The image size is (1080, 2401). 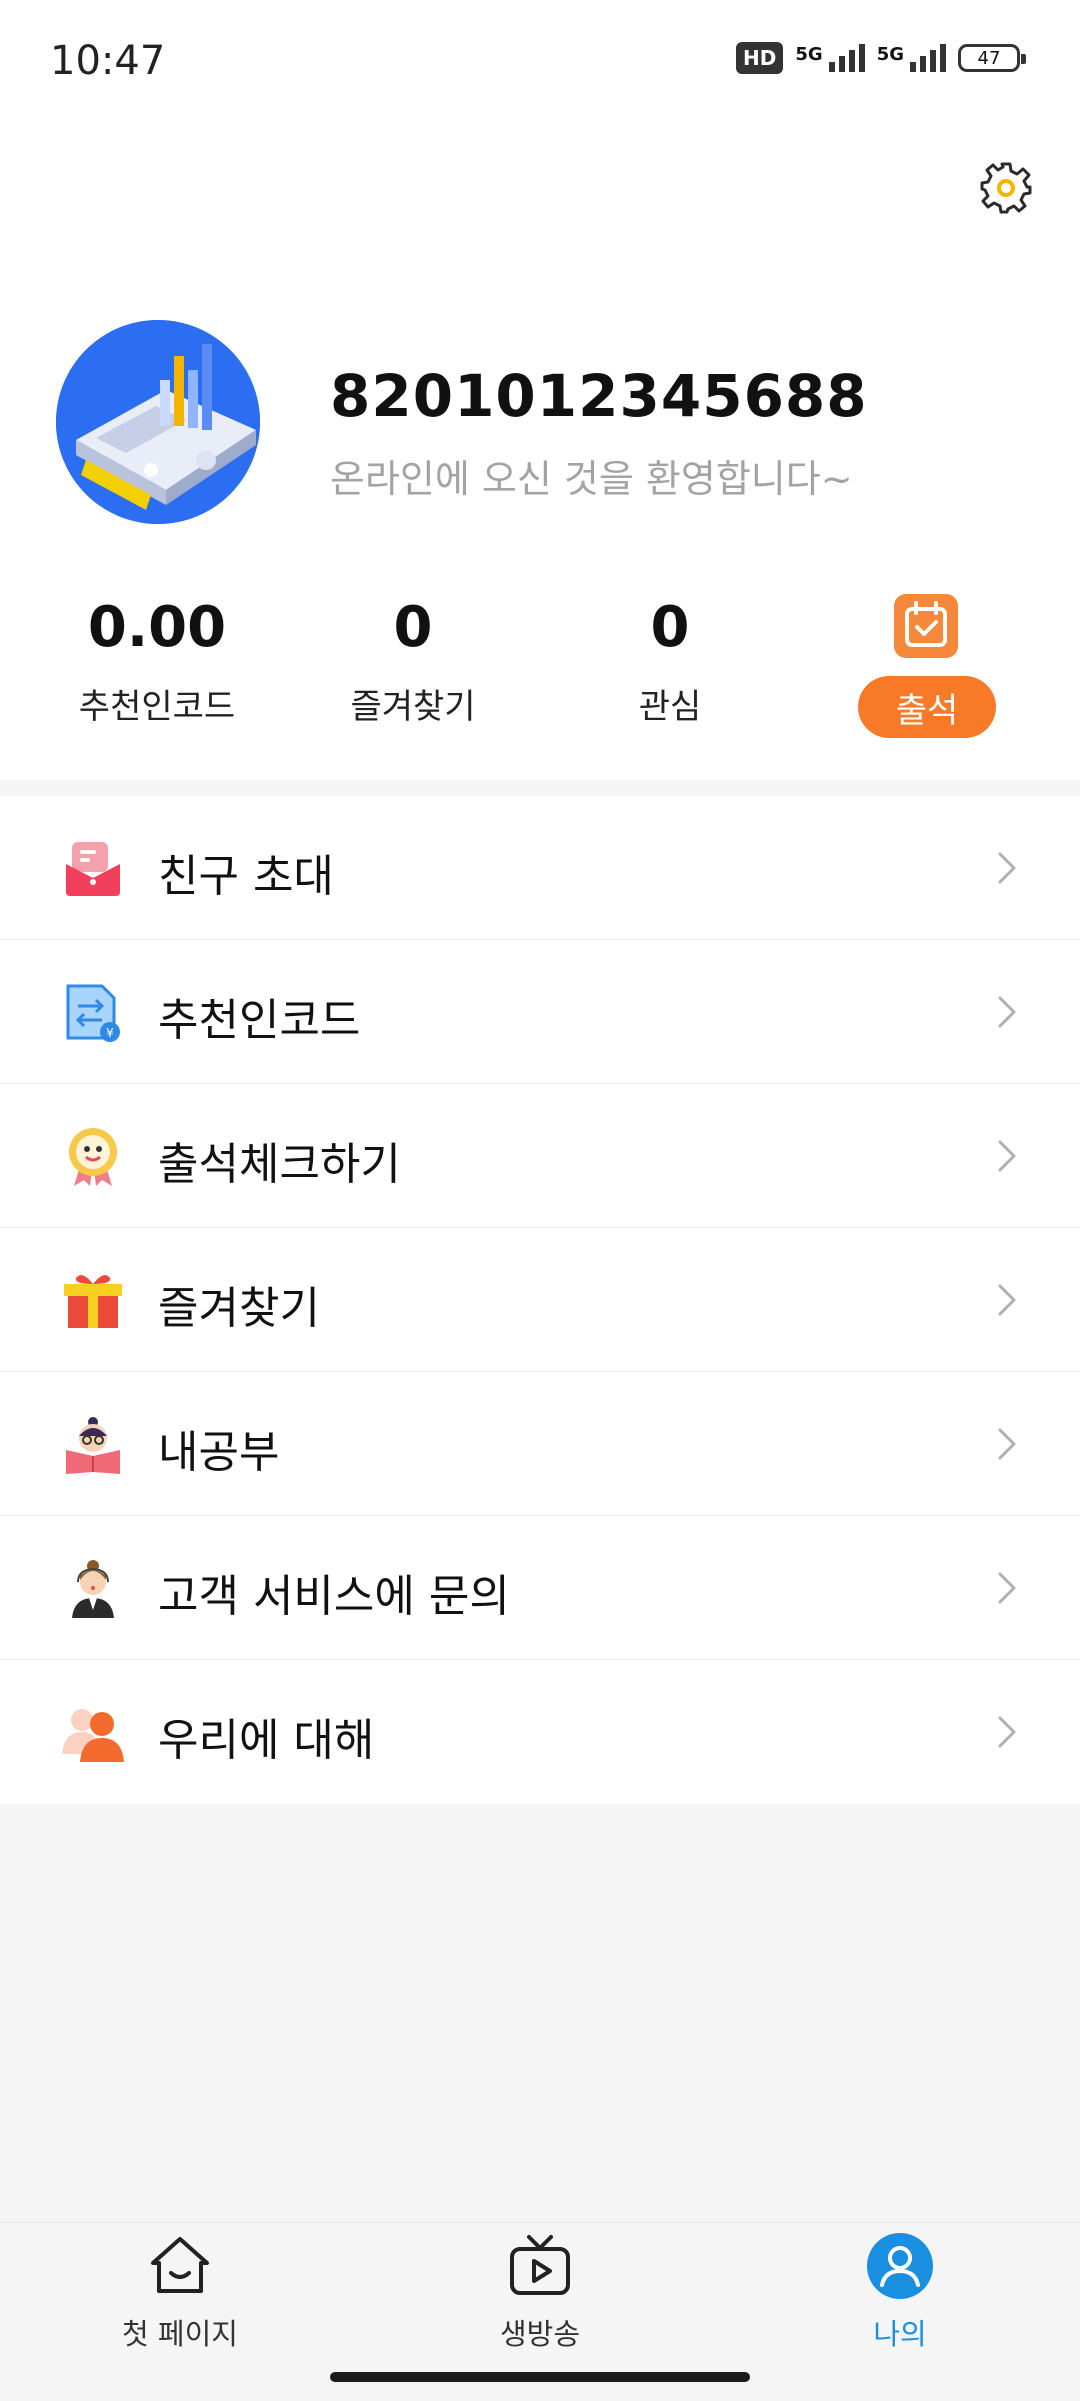 What do you see at coordinates (927, 707) in the screenshot?
I see `checkin-button: 출석` at bounding box center [927, 707].